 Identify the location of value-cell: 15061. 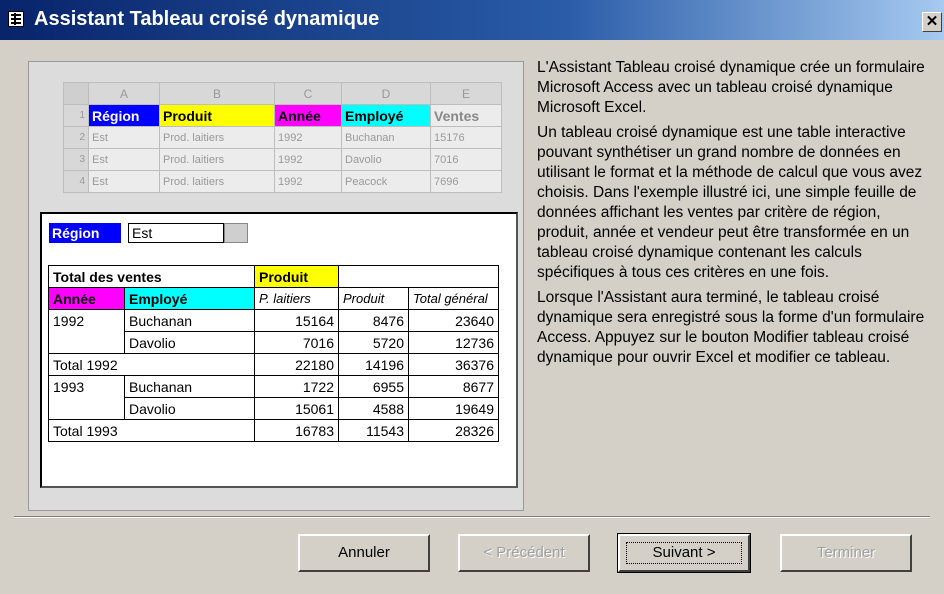
(296, 408).